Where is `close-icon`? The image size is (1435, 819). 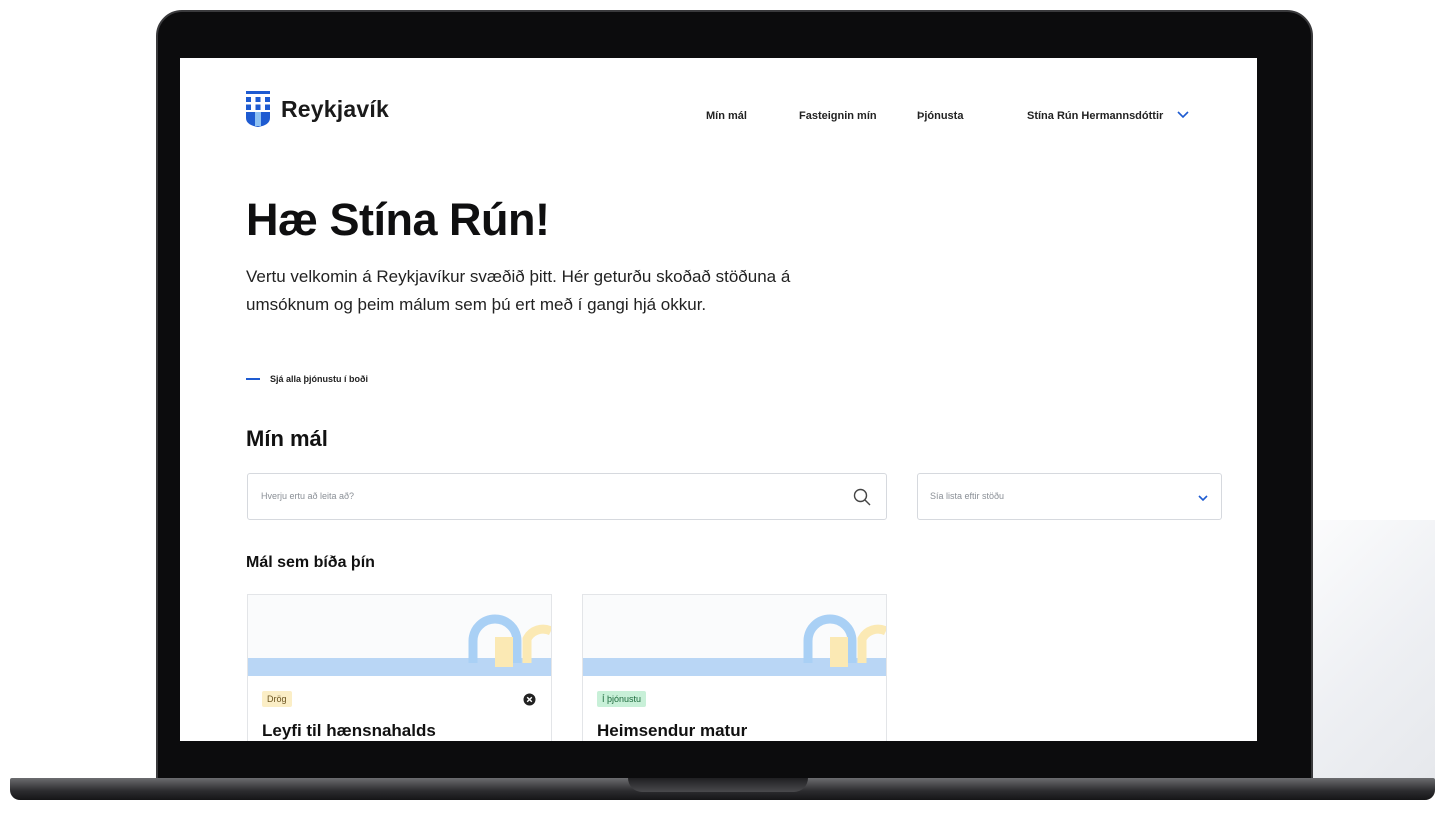
close-icon is located at coordinates (529, 699).